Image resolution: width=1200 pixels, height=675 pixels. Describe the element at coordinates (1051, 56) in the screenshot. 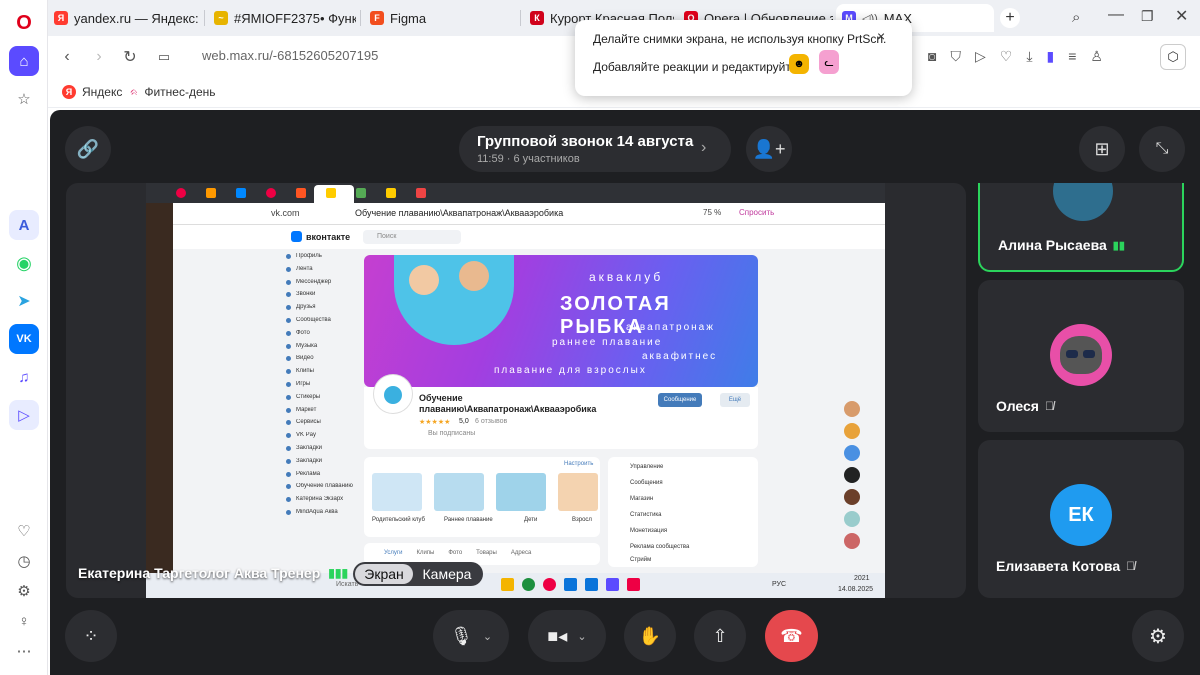

I see `battery-icon: ▮` at that location.